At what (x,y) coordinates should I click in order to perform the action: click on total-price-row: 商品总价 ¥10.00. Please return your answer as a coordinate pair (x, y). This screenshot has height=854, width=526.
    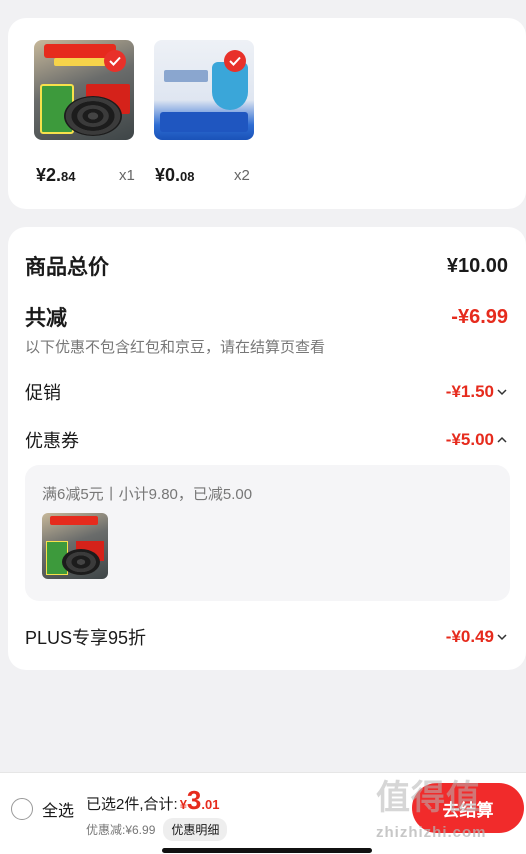
    Looking at the image, I should click on (266, 266).